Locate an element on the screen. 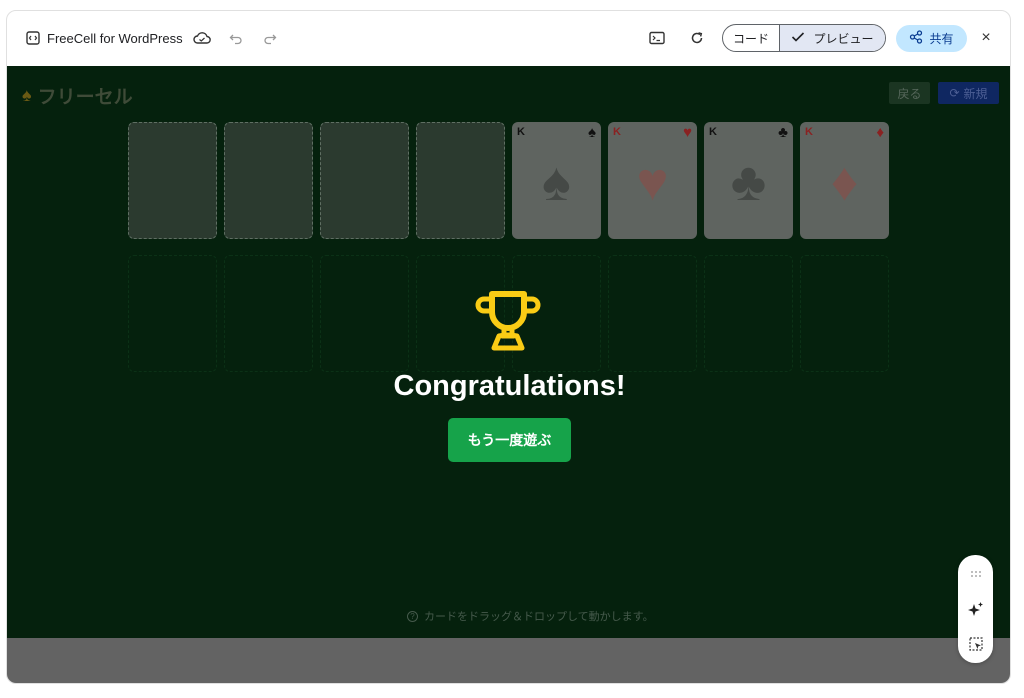 The width and height of the screenshot is (1024, 698). code-preview-toggle: コード プレビュー is located at coordinates (804, 38).